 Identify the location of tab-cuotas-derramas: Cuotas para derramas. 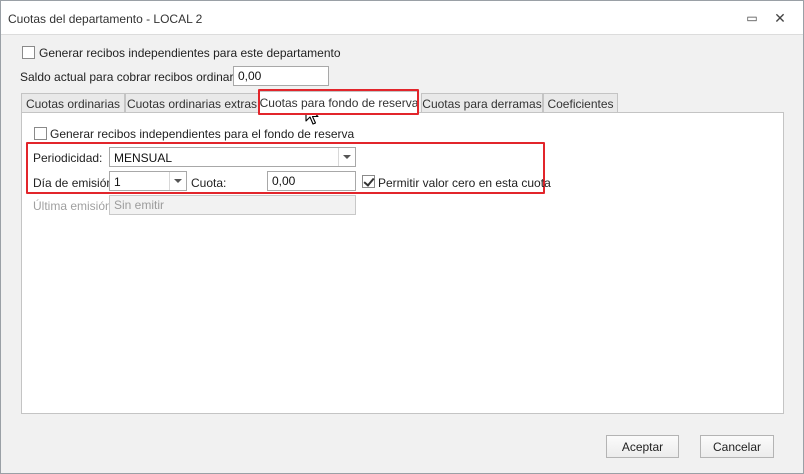
(482, 103).